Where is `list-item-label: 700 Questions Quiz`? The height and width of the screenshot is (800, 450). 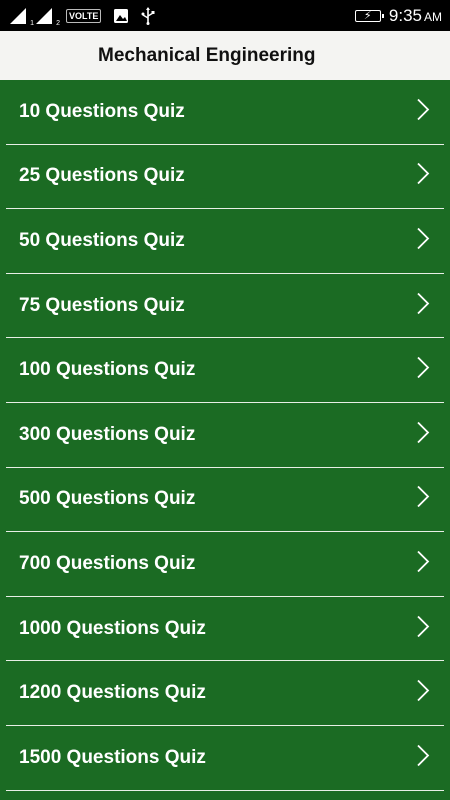 list-item-label: 700 Questions Quiz is located at coordinates (107, 563).